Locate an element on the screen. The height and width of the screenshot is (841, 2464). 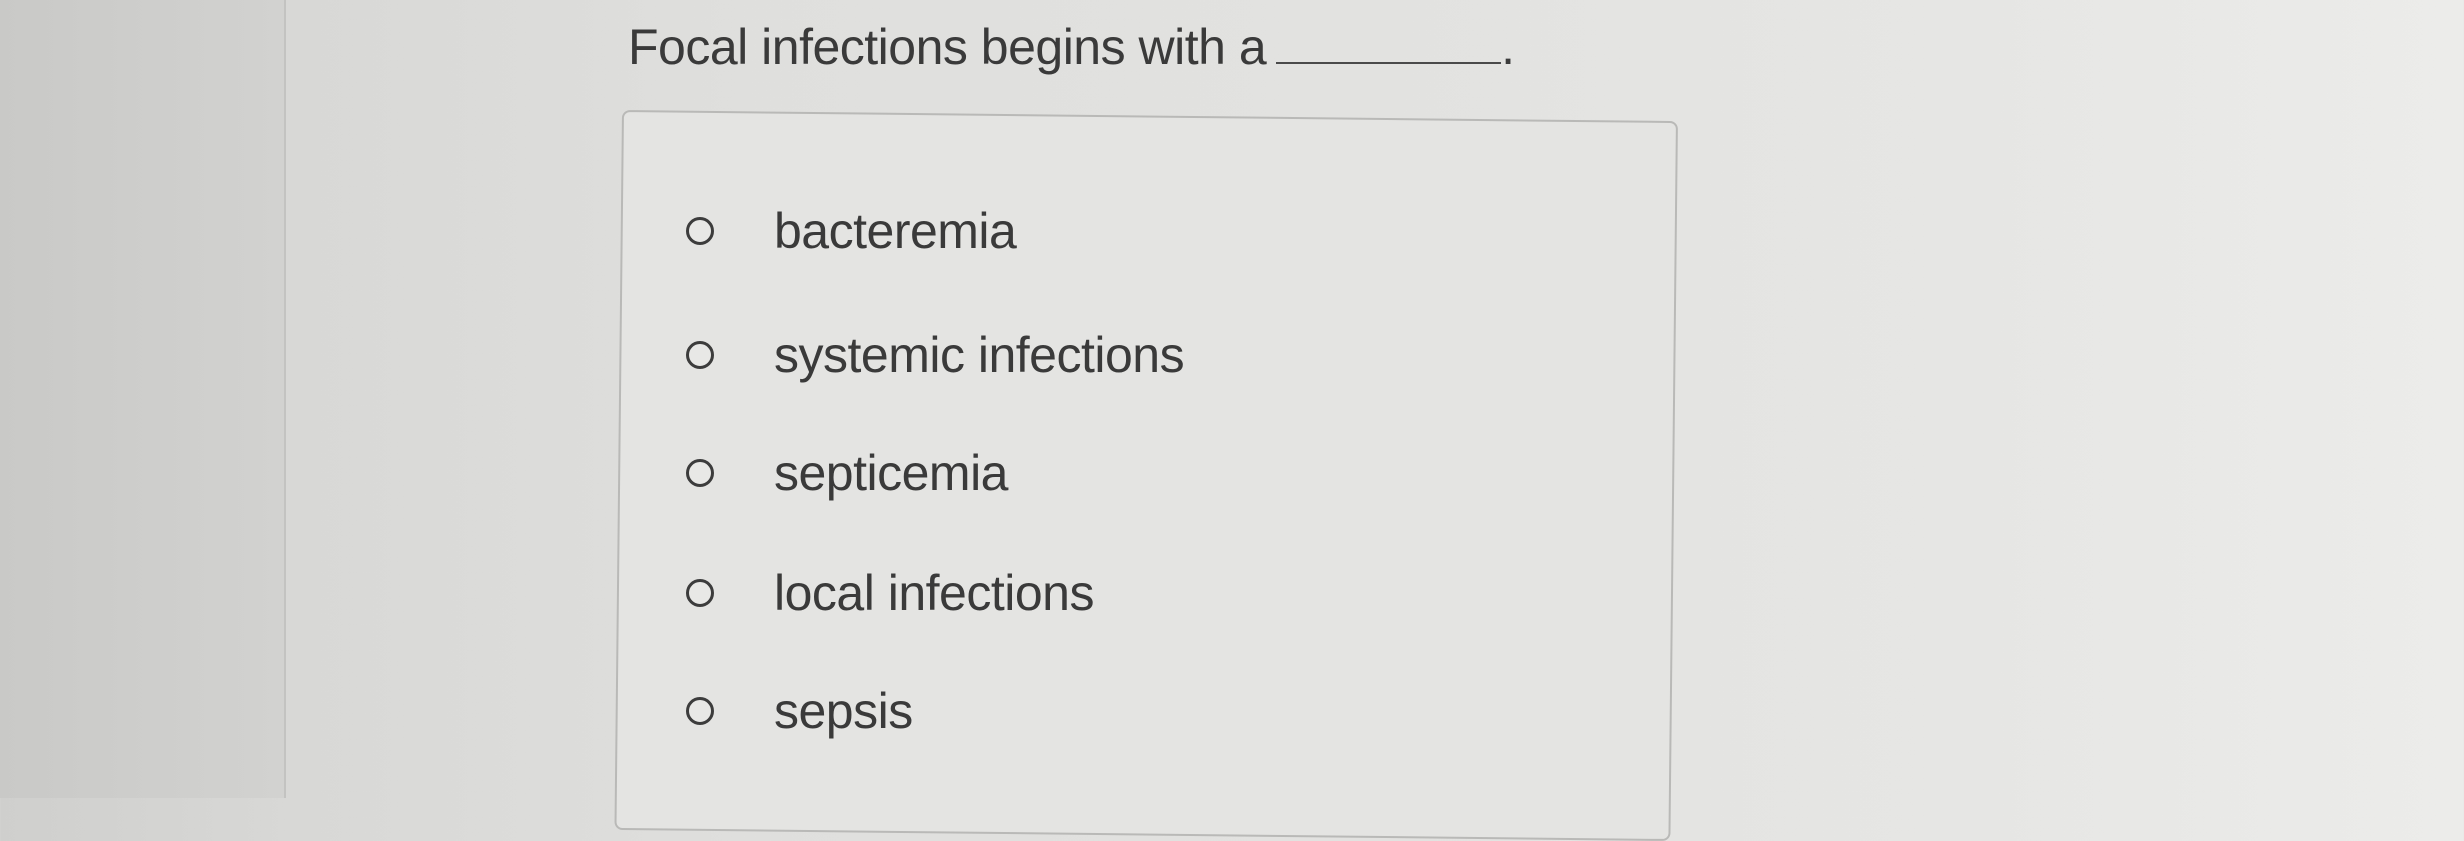
left-background-strip is located at coordinates (142, 399).